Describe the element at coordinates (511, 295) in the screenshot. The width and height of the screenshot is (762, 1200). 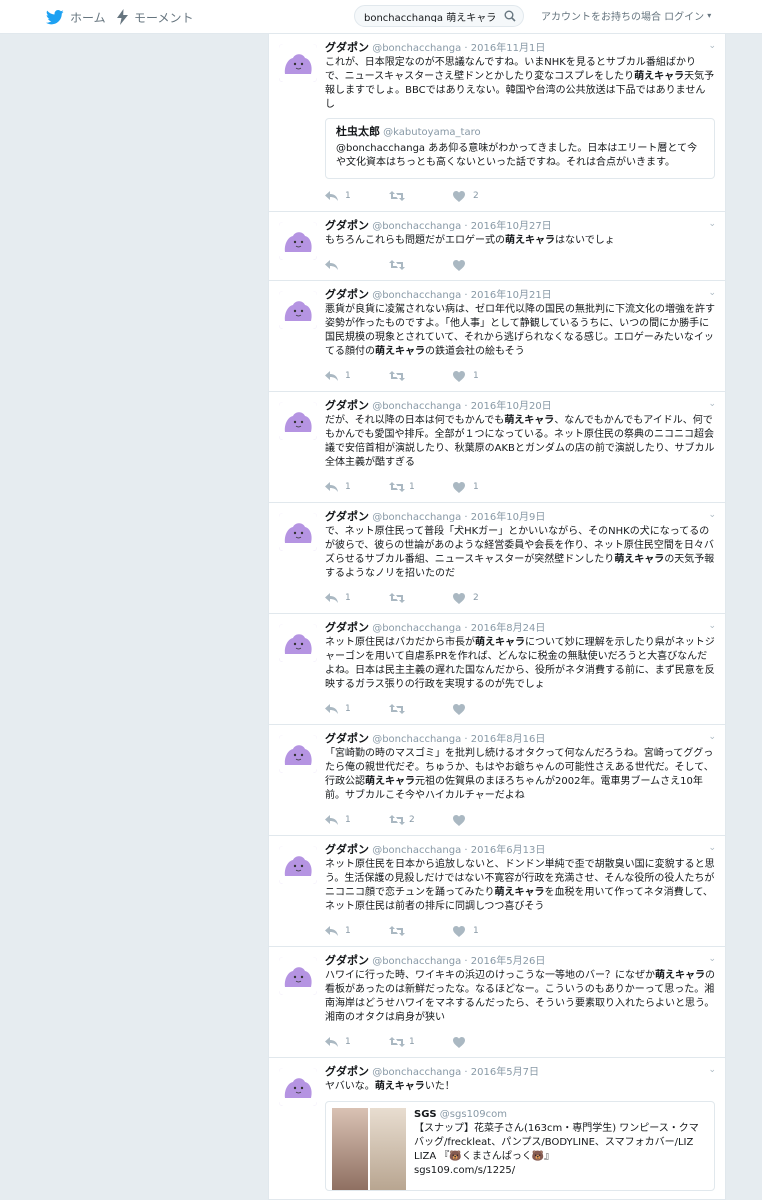
I see `tweet-date: 2016年10月21日` at that location.